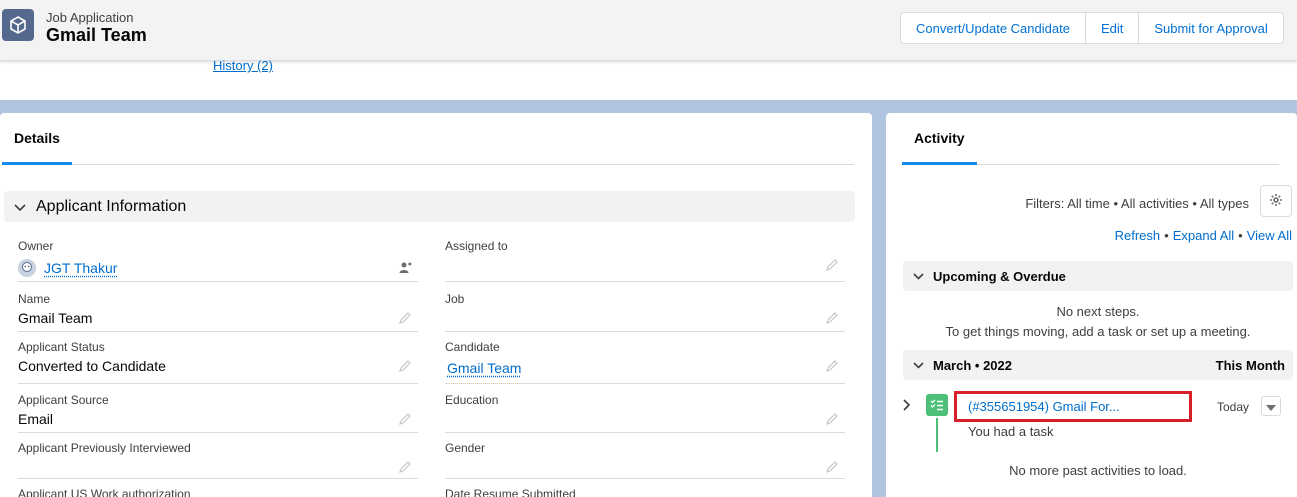  I want to click on expand-all-link: Expand All, so click(1203, 235).